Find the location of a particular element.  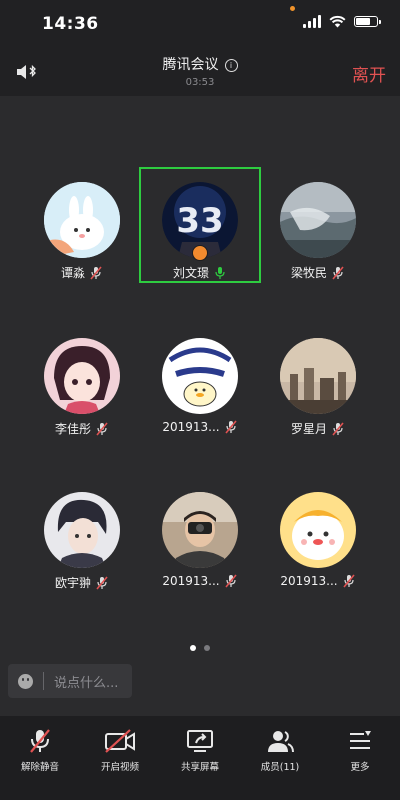

participant-name-row: 刘文璟 is located at coordinates (200, 272).